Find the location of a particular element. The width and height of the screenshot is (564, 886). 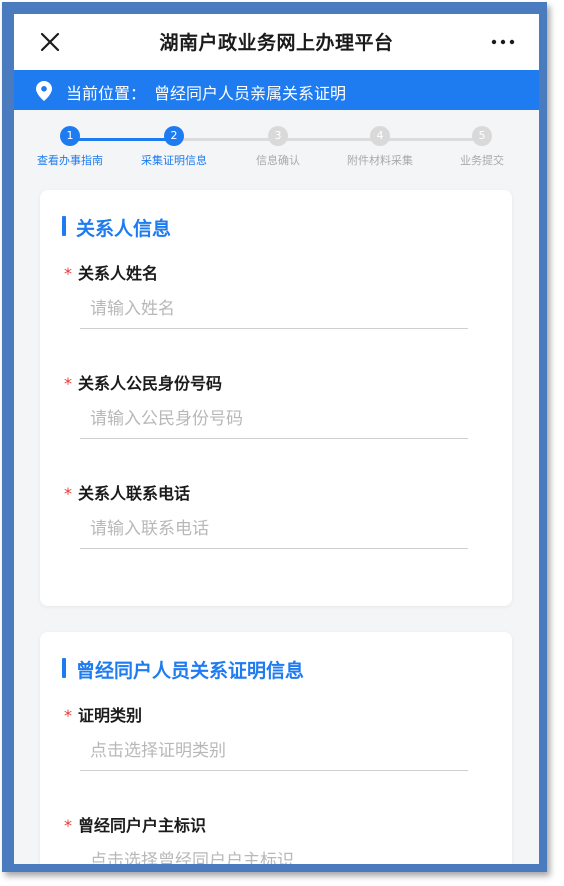

phone-input is located at coordinates (274, 529).